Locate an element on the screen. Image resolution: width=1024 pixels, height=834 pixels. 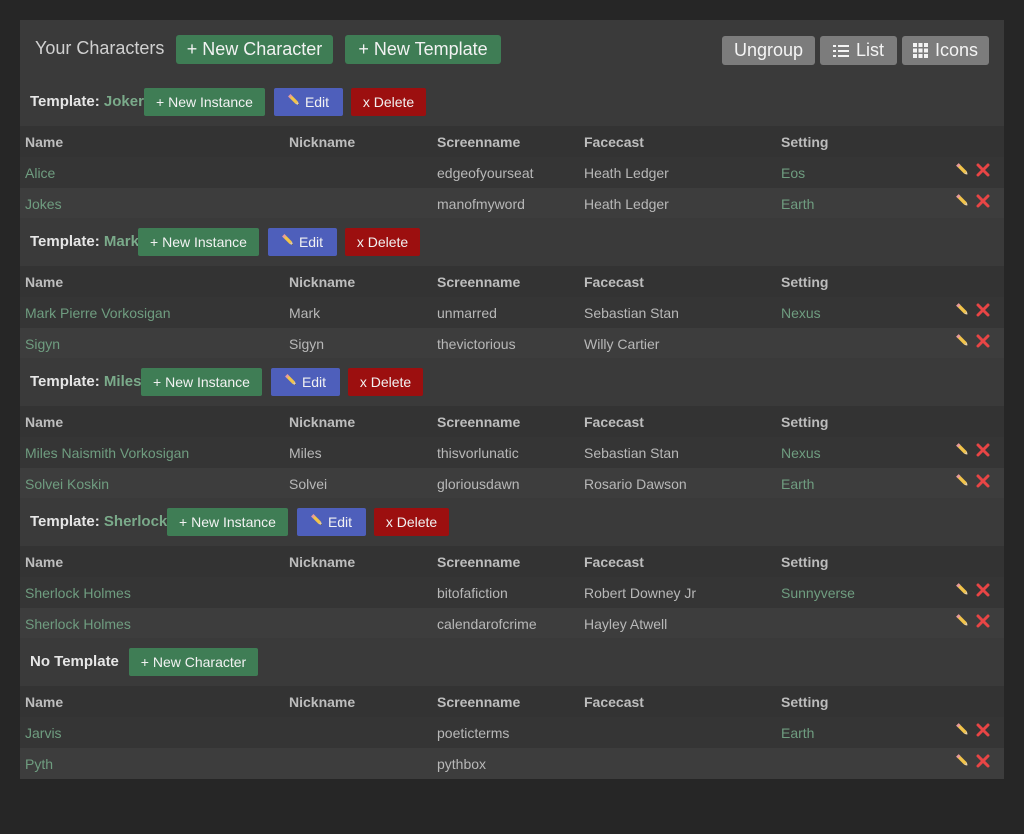
cell-screenname: bitofafiction is located at coordinates (472, 593).